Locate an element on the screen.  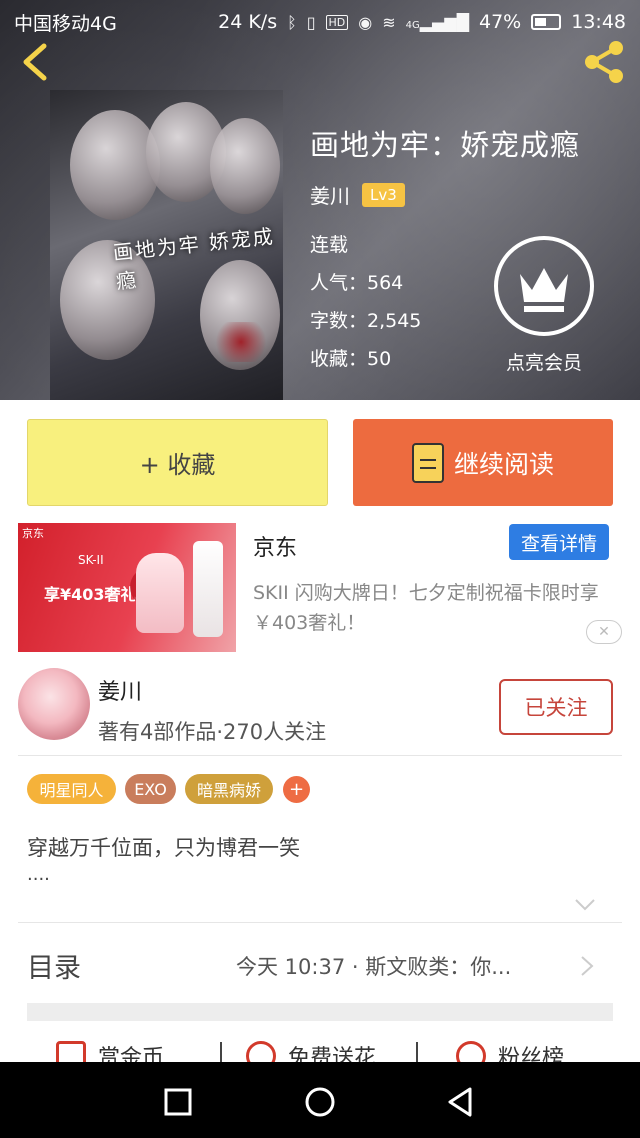
vip-button is located at coordinates (544, 286).